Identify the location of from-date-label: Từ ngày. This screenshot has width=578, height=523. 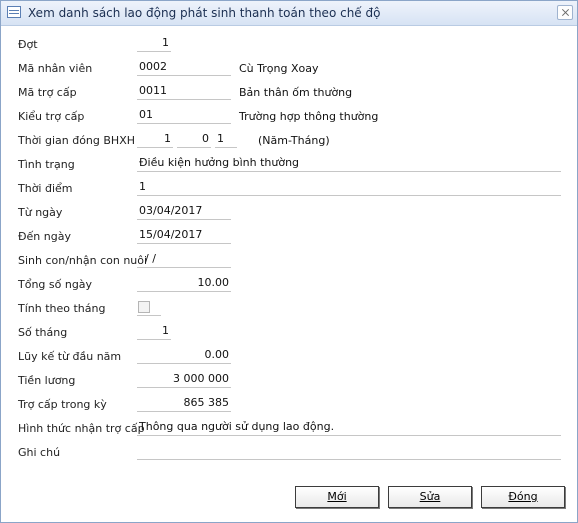
(40, 212).